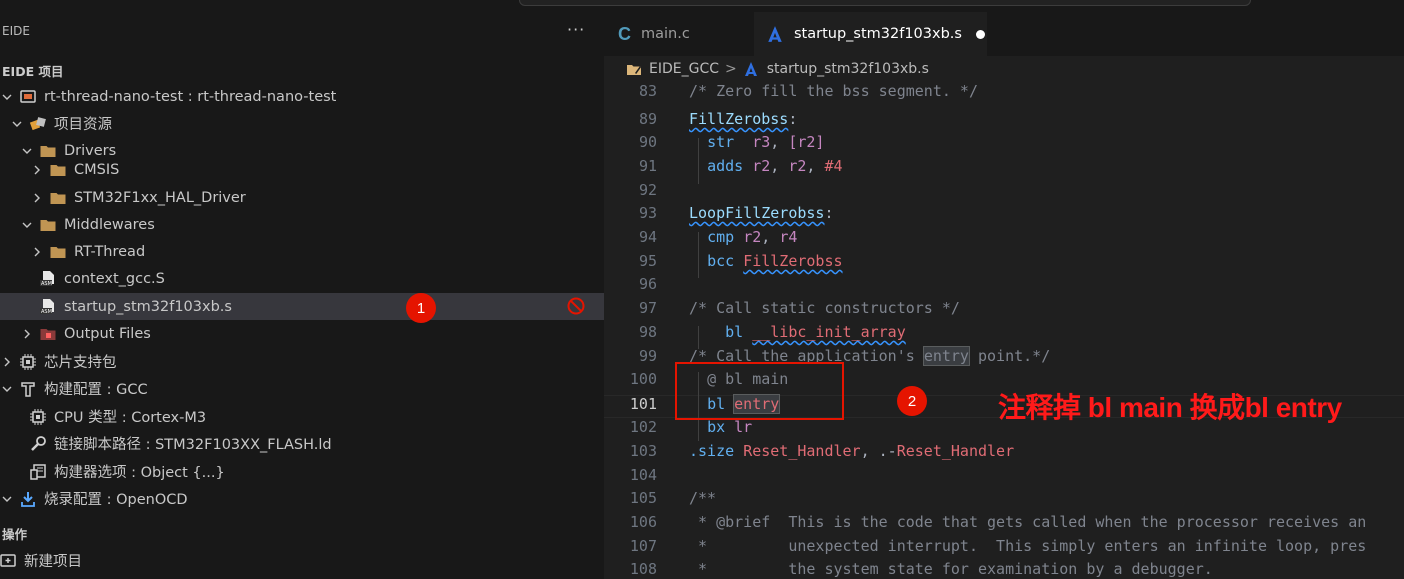  What do you see at coordinates (302, 278) in the screenshot?
I see `tree-item: ASM context_gcc.S` at bounding box center [302, 278].